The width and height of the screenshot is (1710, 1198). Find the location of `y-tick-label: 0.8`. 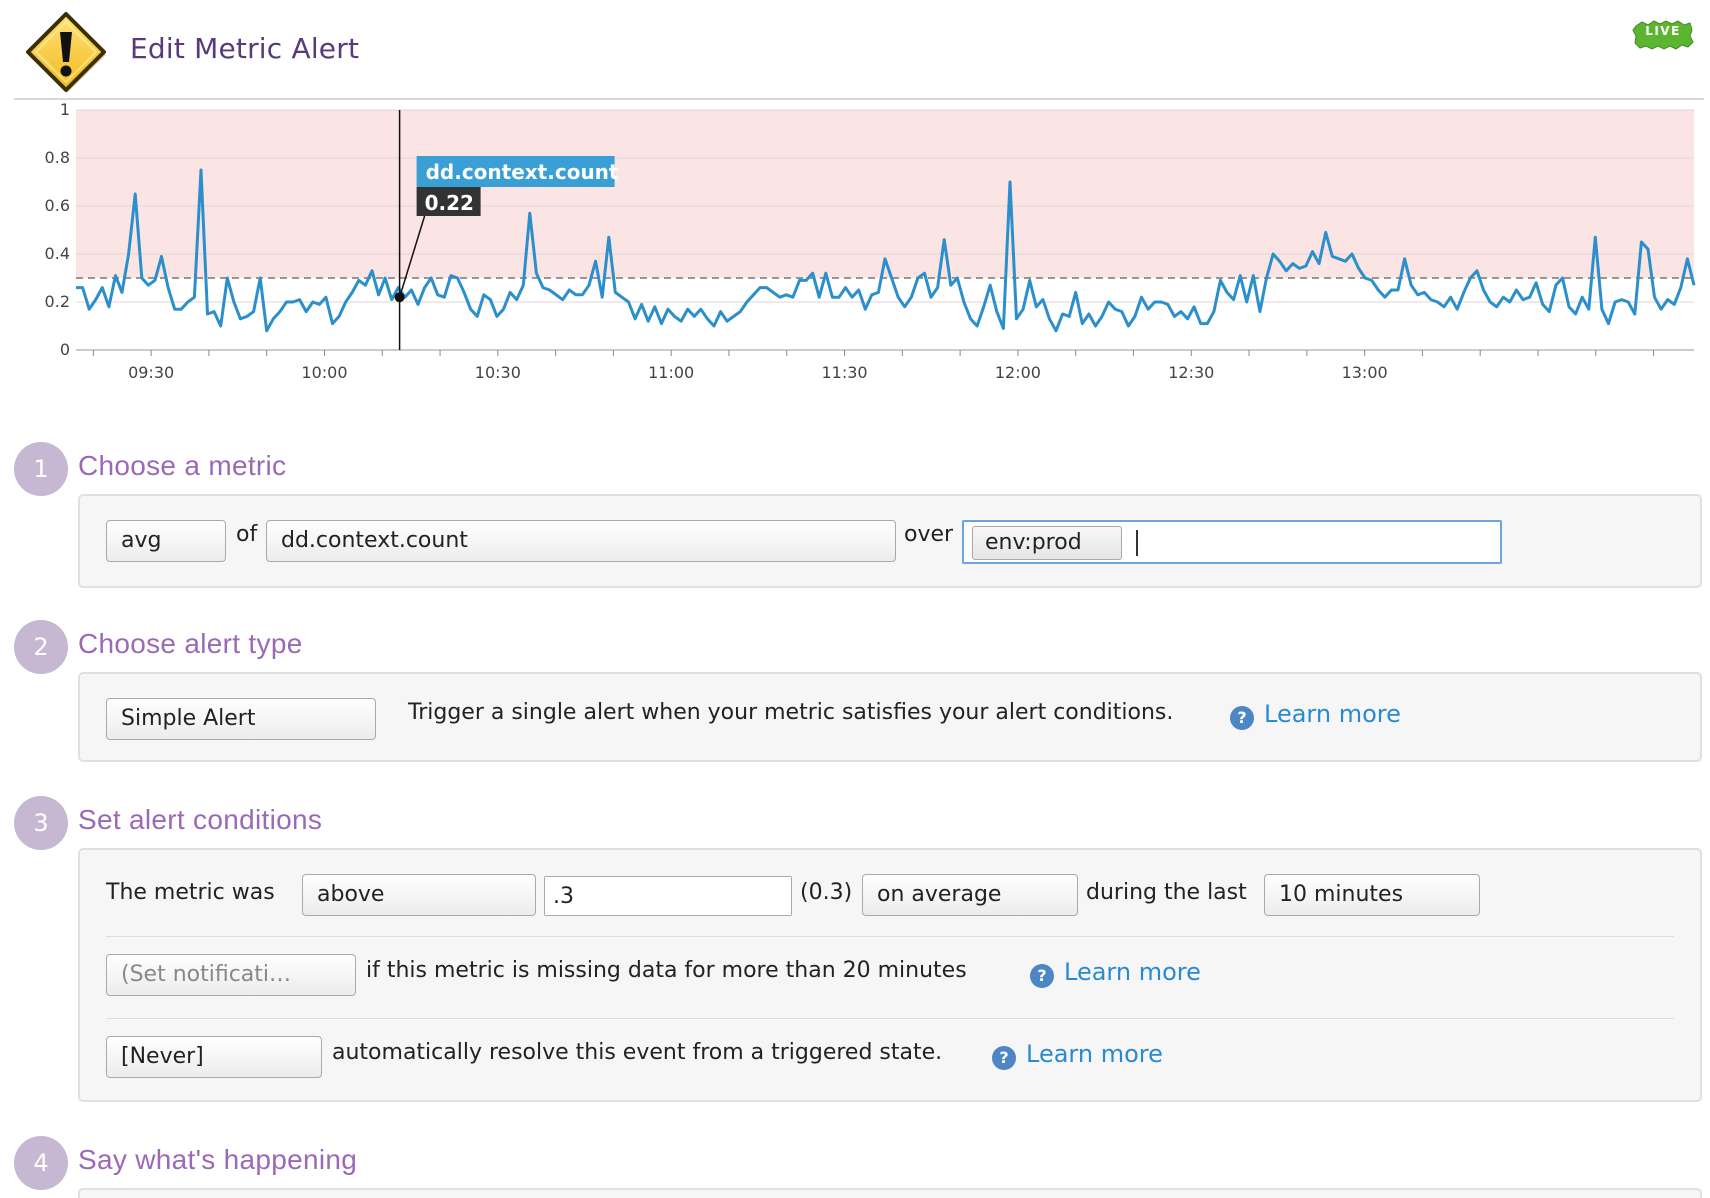

y-tick-label: 0.8 is located at coordinates (57, 157).